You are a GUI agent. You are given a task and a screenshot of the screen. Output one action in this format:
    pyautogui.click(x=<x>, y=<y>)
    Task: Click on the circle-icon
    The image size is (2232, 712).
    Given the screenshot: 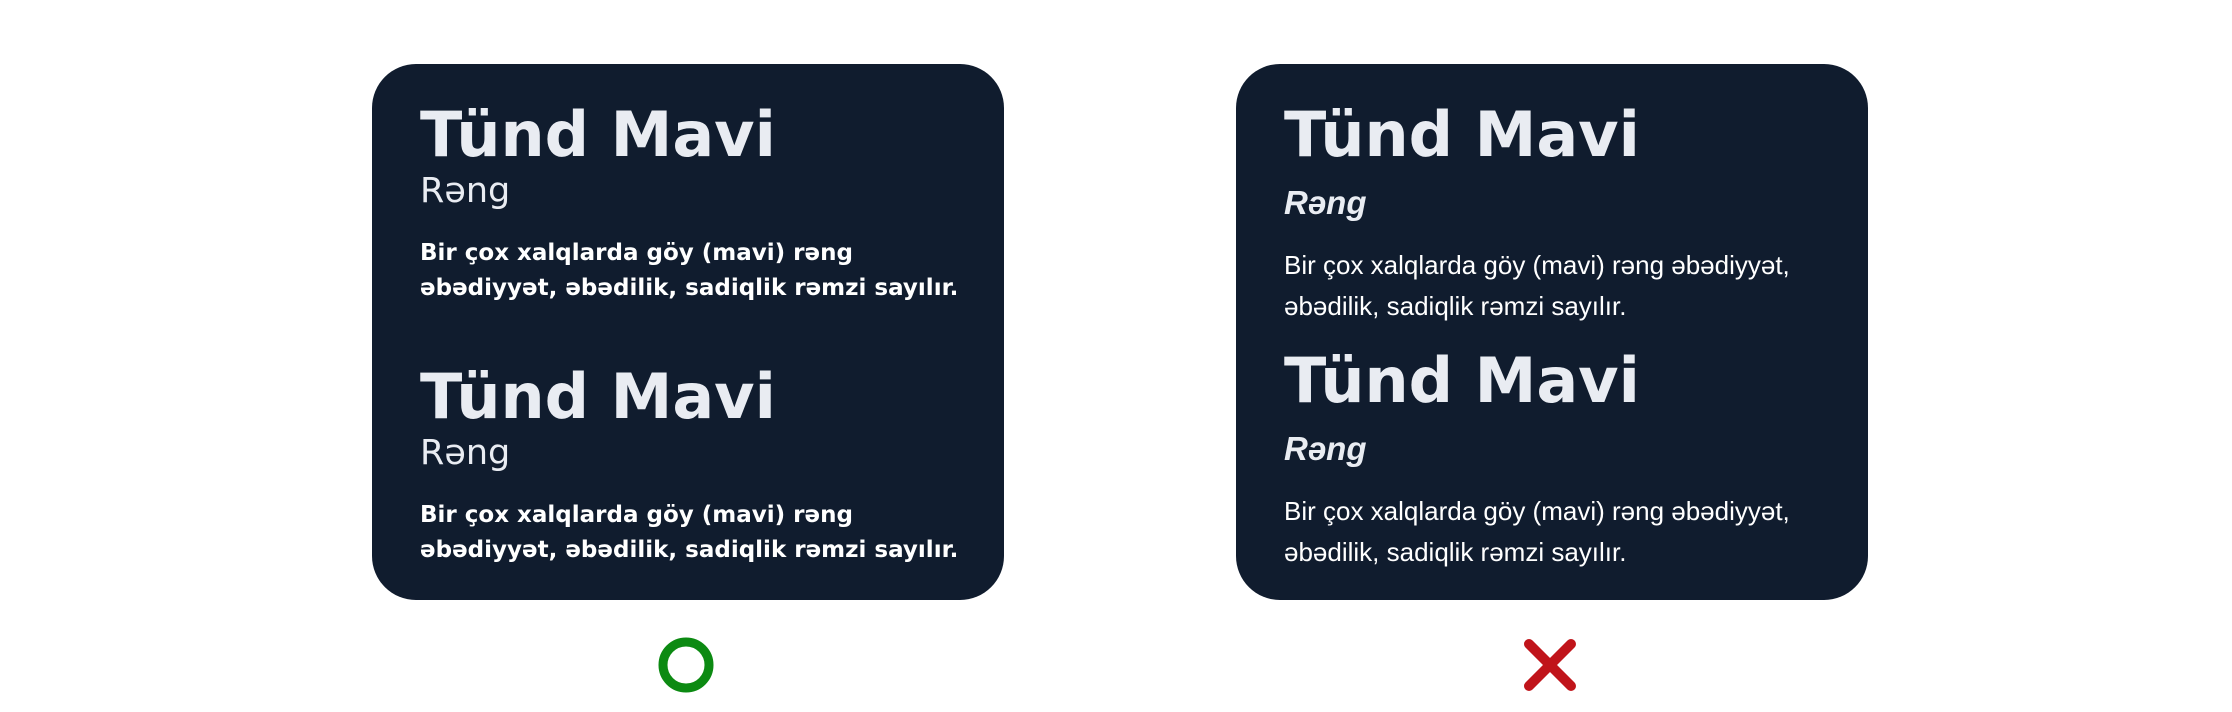 What is the action you would take?
    pyautogui.click(x=686, y=665)
    